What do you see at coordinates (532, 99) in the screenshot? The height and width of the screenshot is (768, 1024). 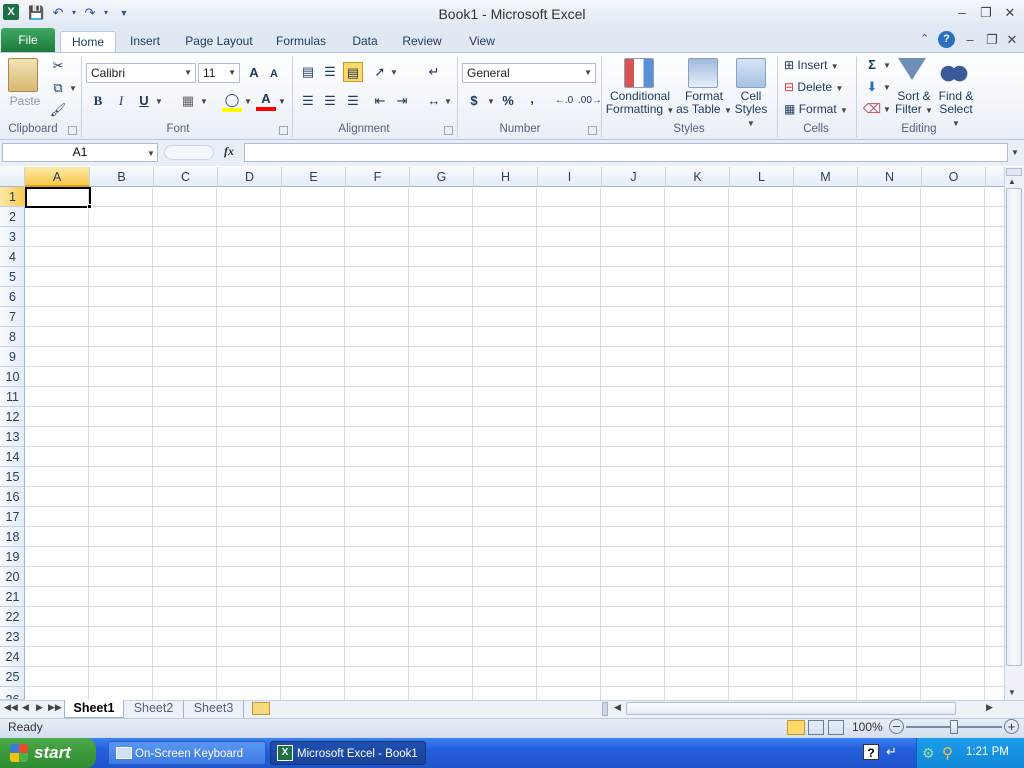 I see `comma-button: ,` at bounding box center [532, 99].